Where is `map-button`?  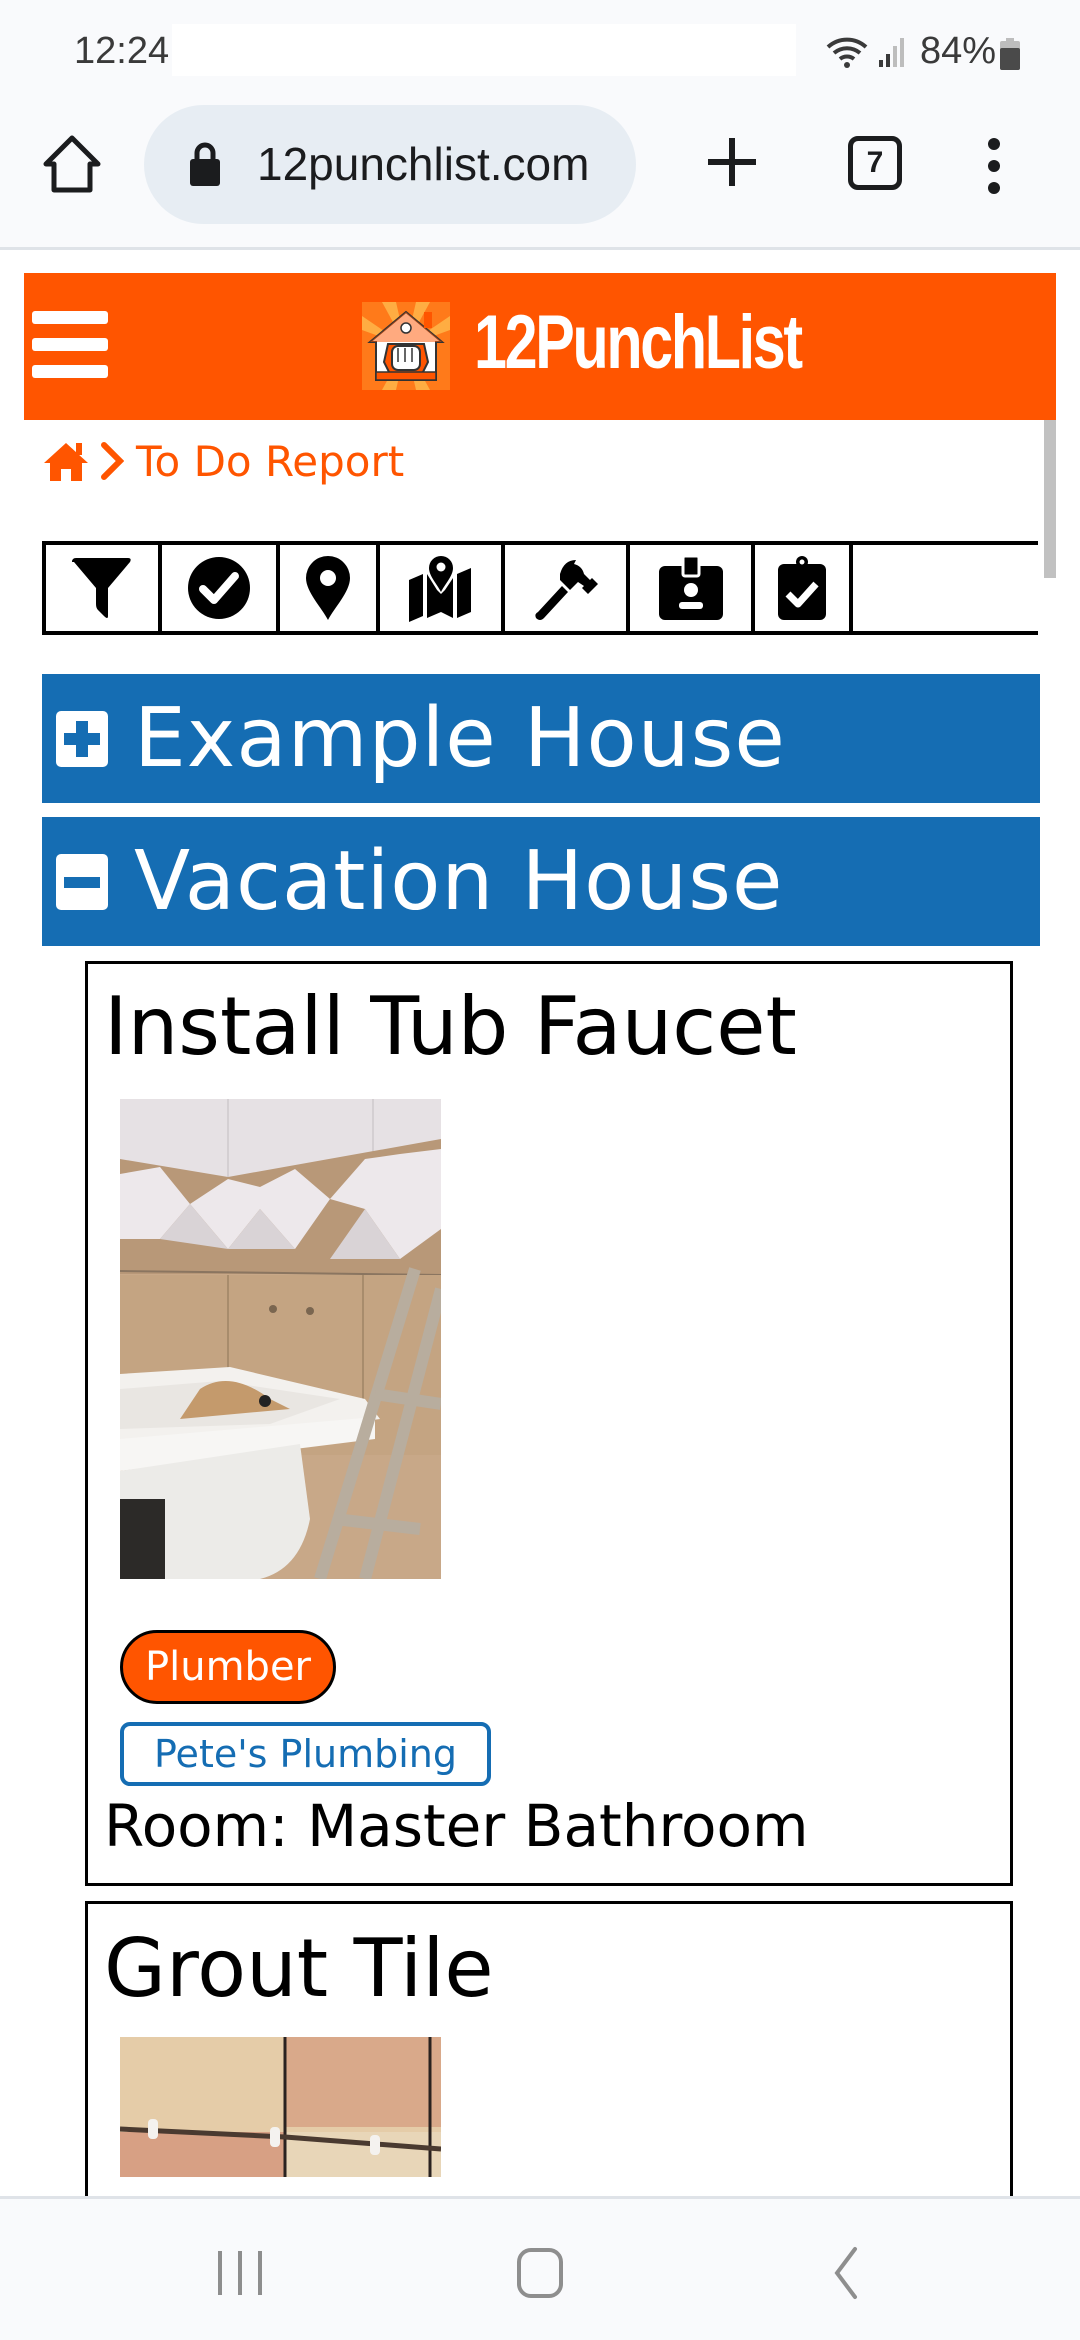
map-button is located at coordinates (438, 588).